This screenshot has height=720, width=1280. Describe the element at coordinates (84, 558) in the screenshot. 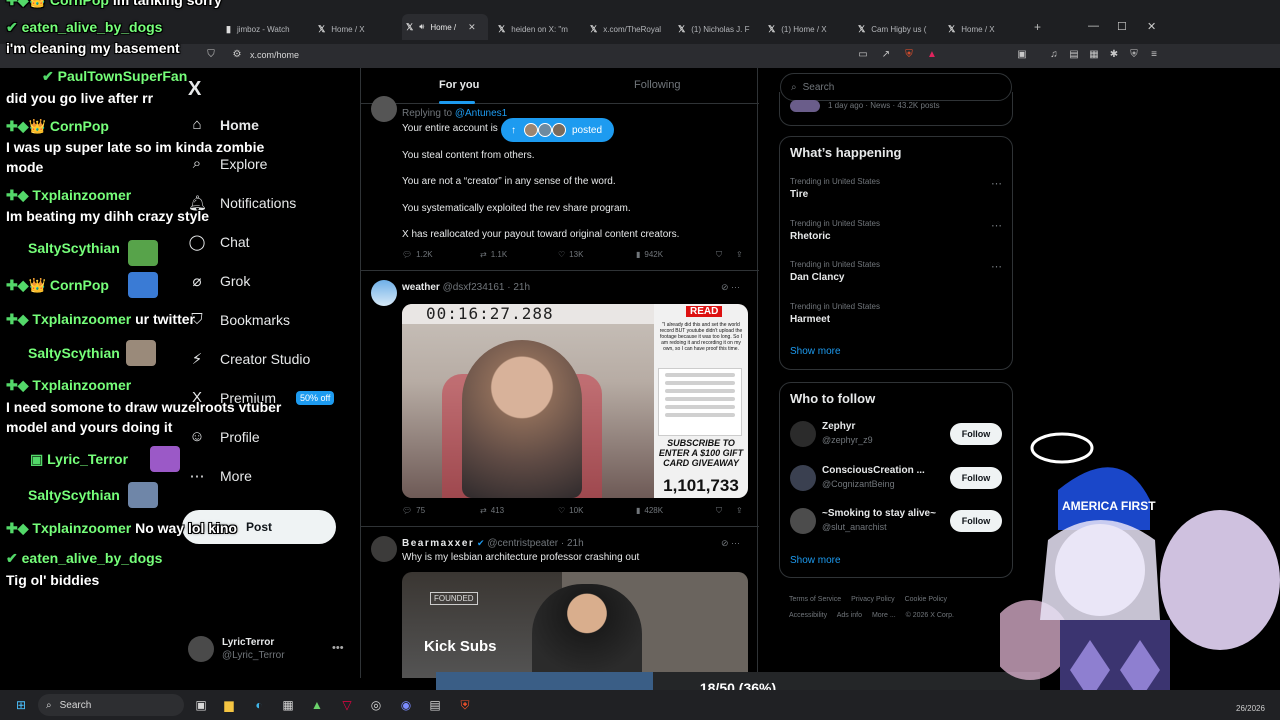

I see `chat-message: ✔ eaten_alive_by_dogs` at that location.